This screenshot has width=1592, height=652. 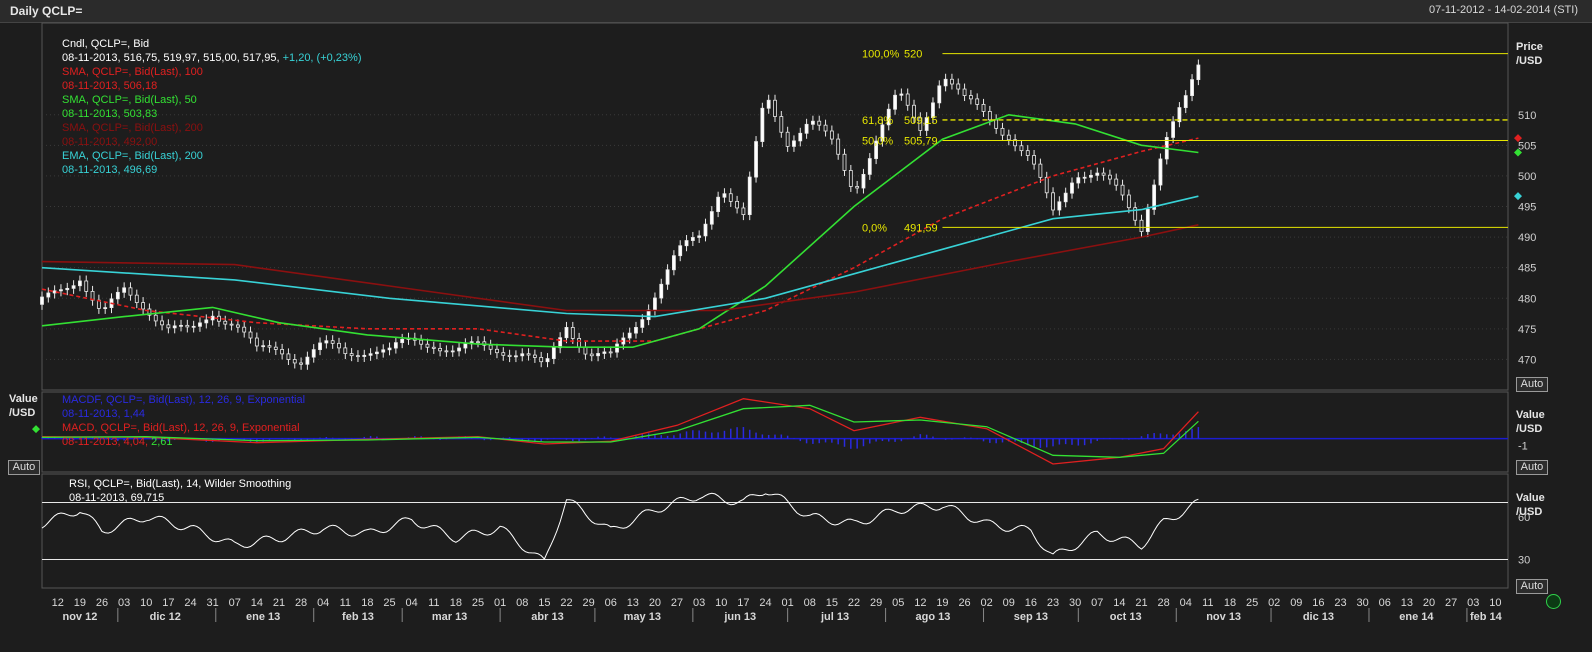 I want to click on macd-auto-button: Auto, so click(x=1532, y=467).